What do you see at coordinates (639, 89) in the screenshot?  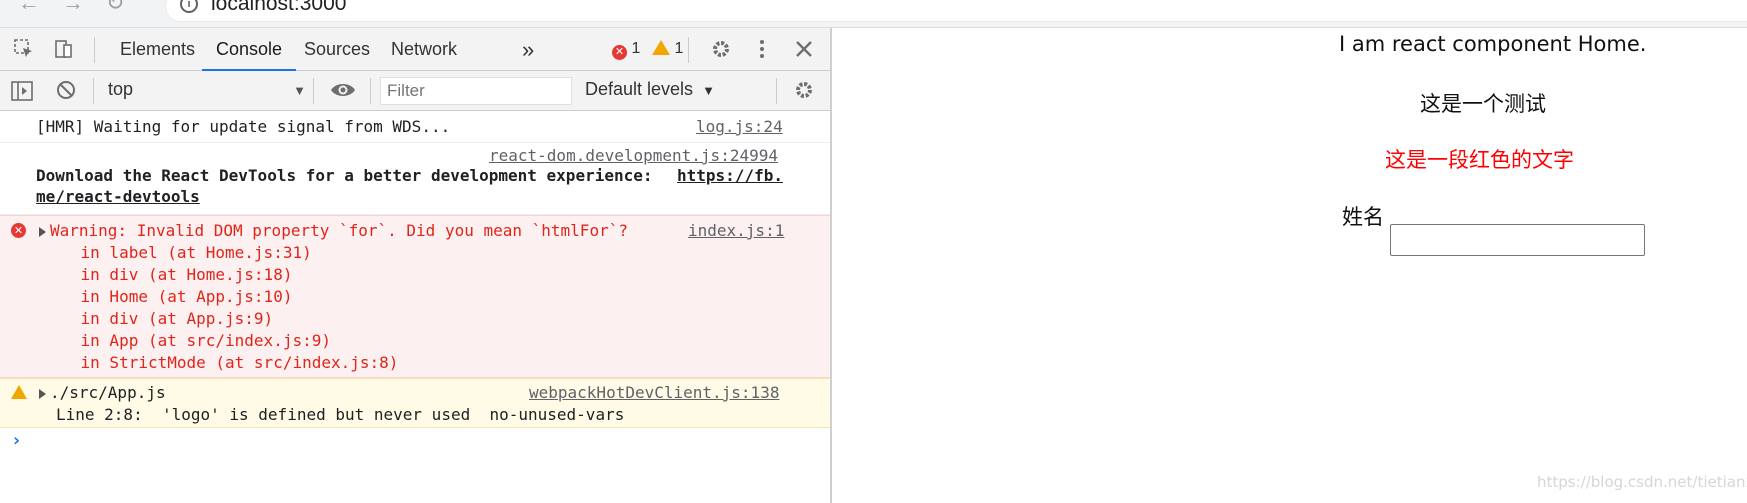 I see `log-levels-label: Default levels` at bounding box center [639, 89].